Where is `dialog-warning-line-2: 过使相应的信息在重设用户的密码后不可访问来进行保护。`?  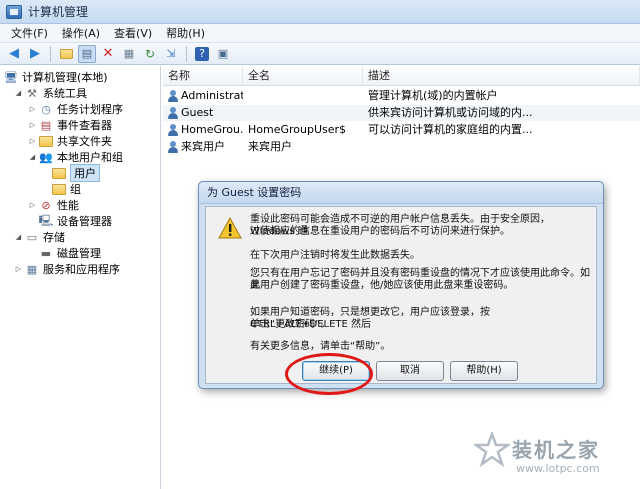 dialog-warning-line-2: 过使相应的信息在重设用户的密码后不可访问来进行保护。 is located at coordinates (380, 231).